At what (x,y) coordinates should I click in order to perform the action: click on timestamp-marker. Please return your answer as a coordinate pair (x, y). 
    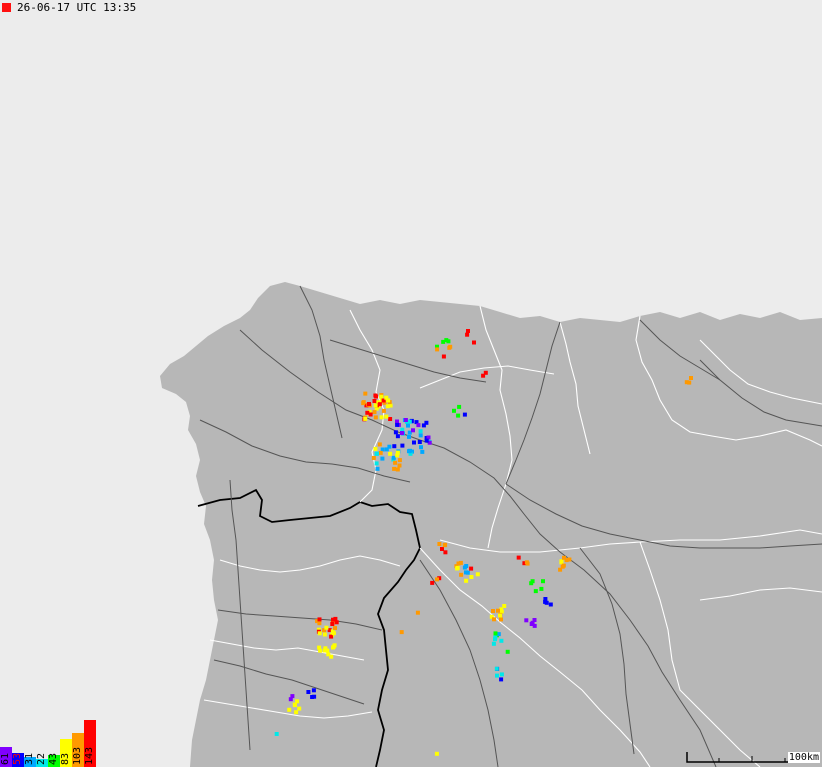
    Looking at the image, I should click on (6, 7).